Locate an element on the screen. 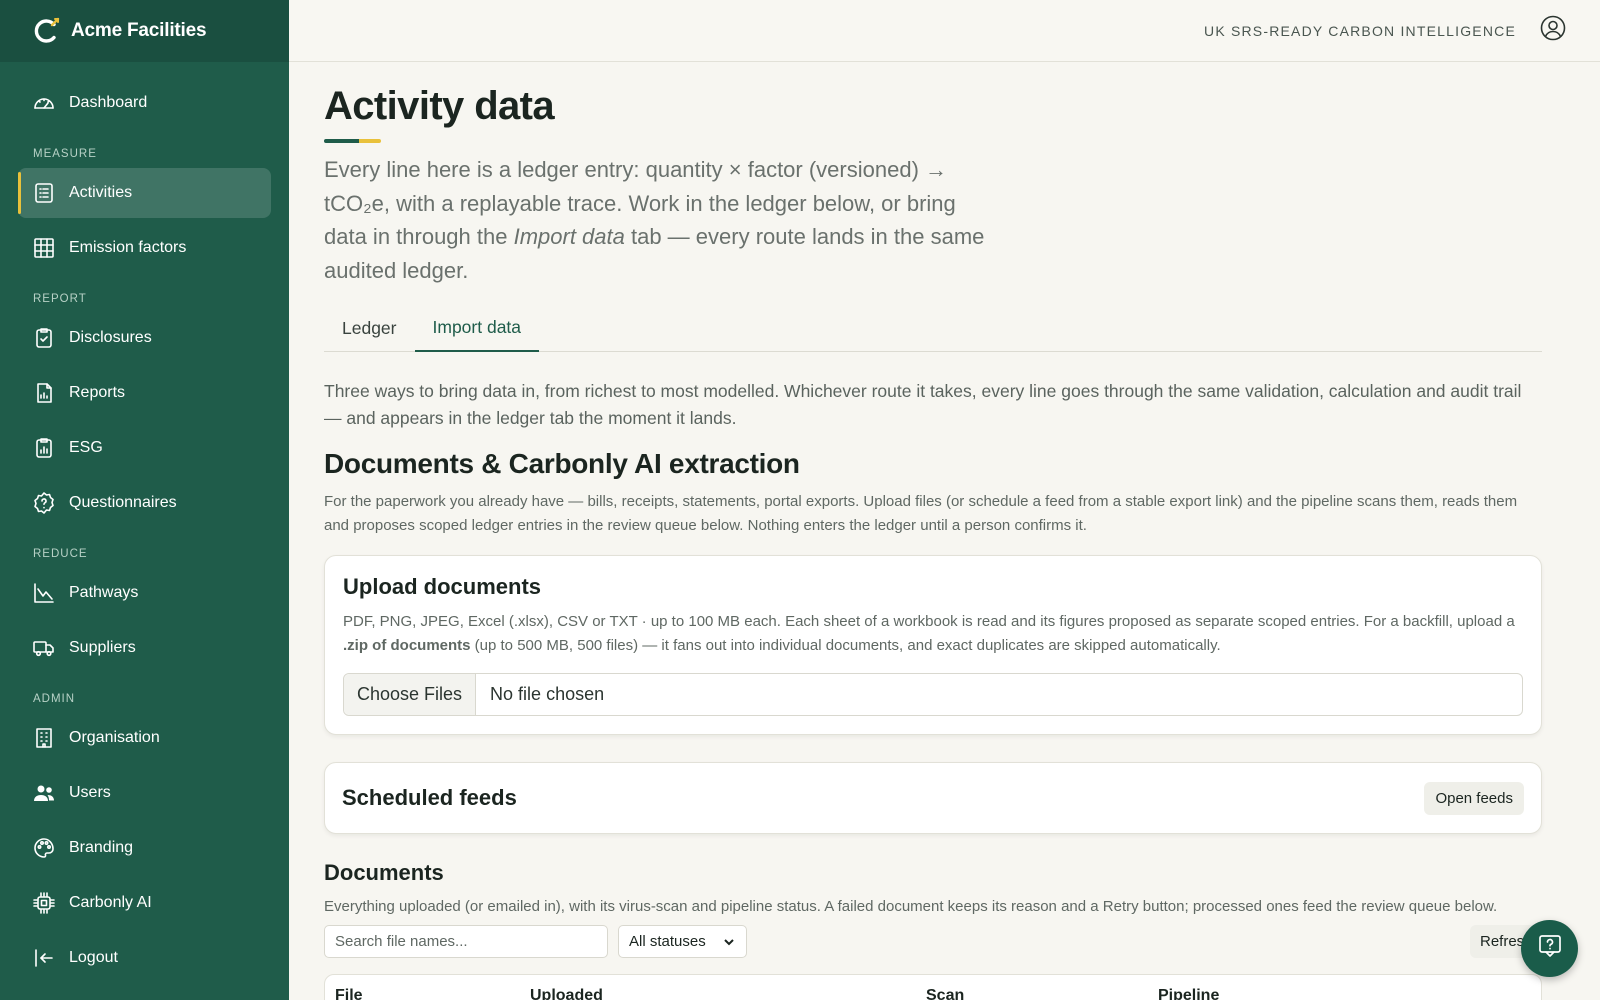 The height and width of the screenshot is (1000, 1600). scheduled-feeds-card: Scheduled feeds Open feeds is located at coordinates (933, 798).